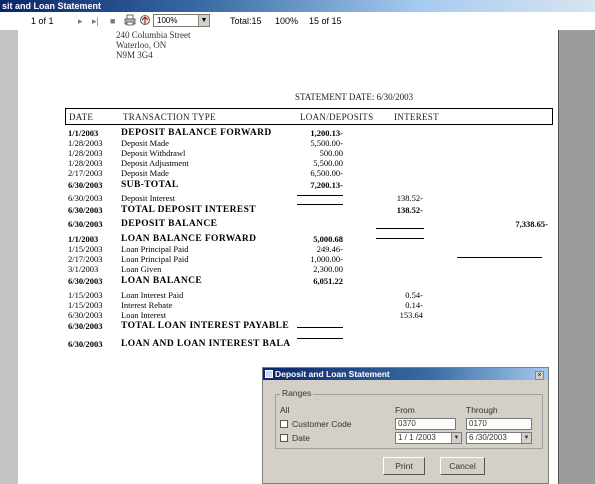 The image size is (595, 484). Describe the element at coordinates (162, 281) in the screenshot. I see `row-transaction-type: LOAN BALANCE` at that location.